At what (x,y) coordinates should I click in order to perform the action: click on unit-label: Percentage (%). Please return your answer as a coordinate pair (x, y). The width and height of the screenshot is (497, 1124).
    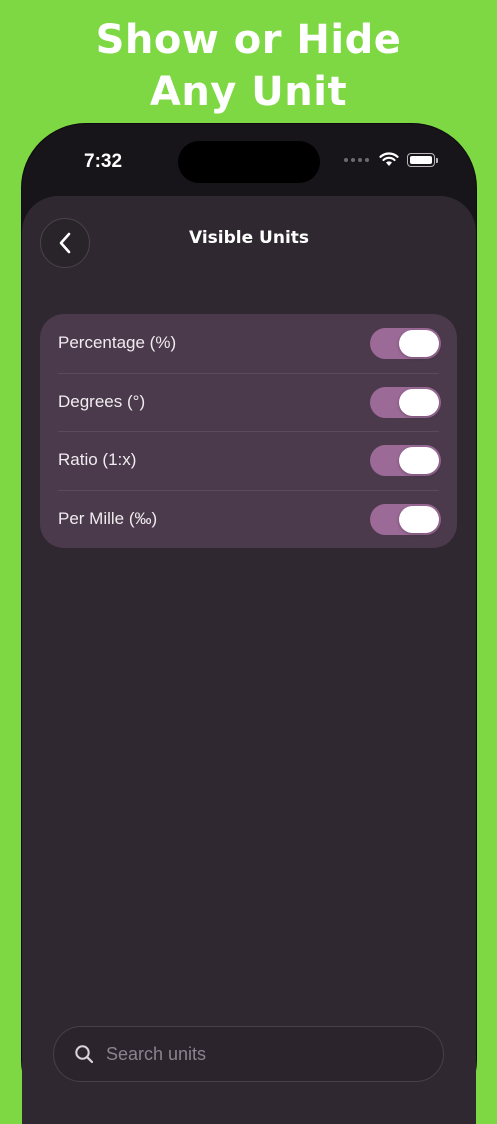
    Looking at the image, I should click on (117, 343).